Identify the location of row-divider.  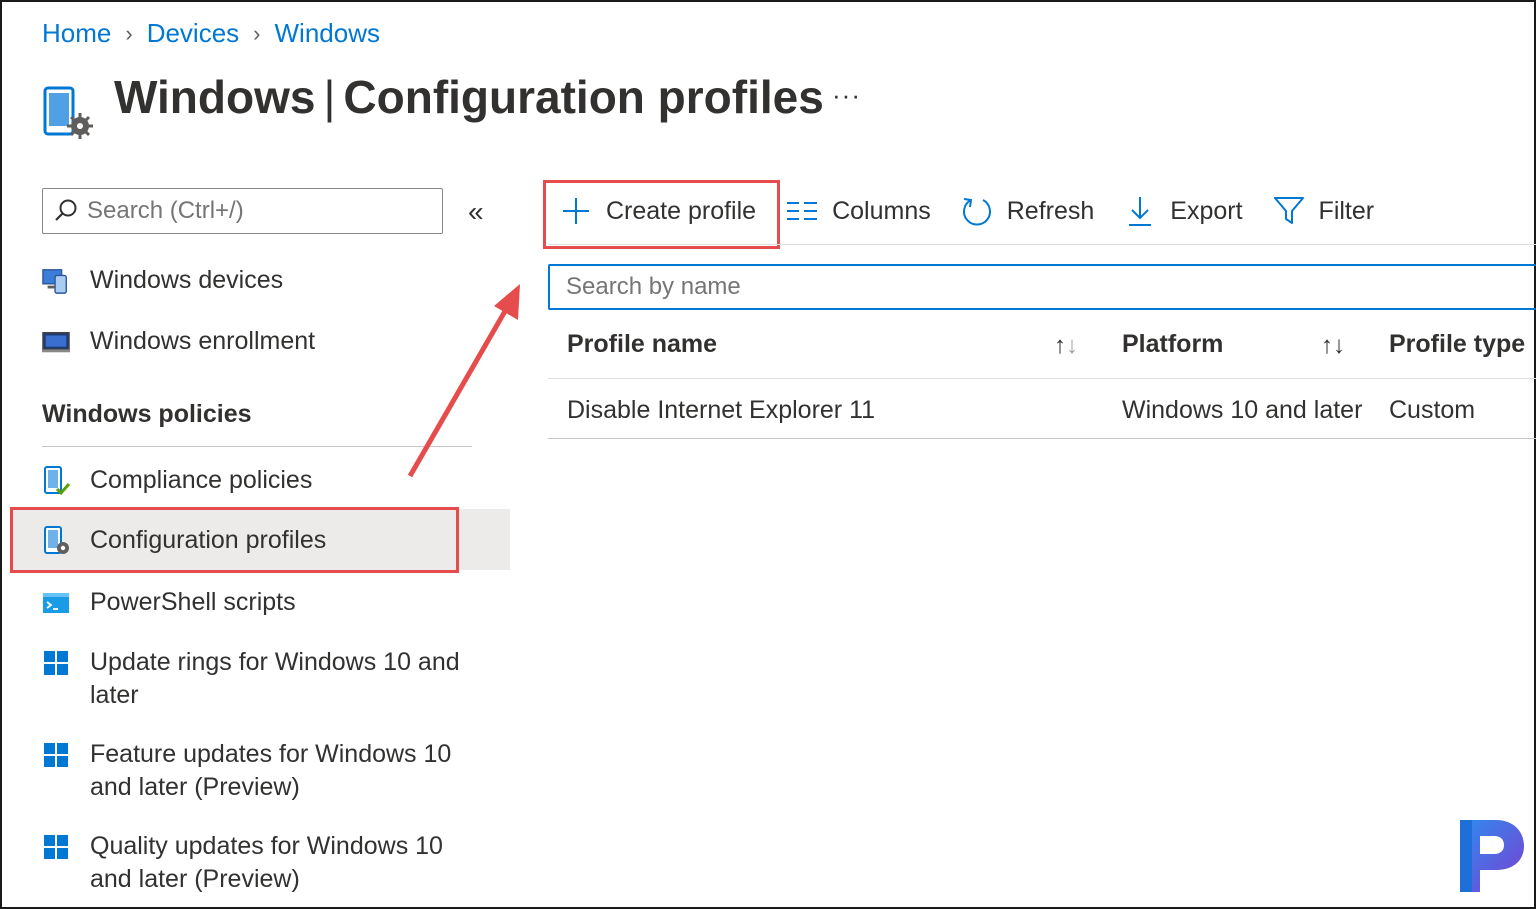
(1042, 438).